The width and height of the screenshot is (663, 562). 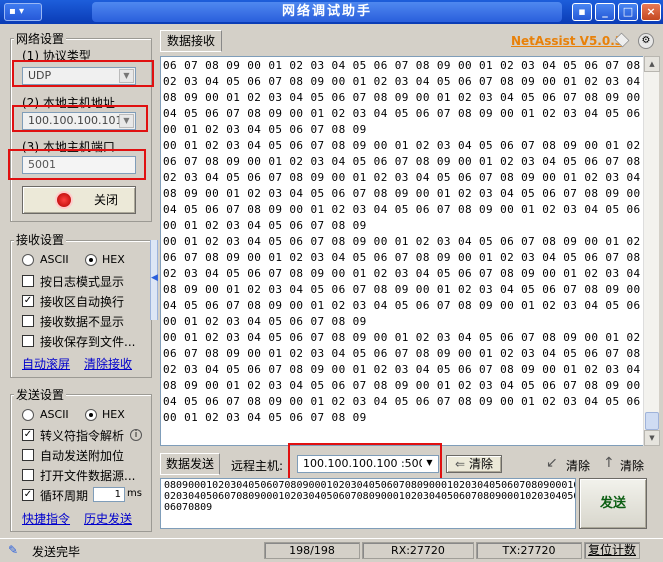 What do you see at coordinates (552, 463) in the screenshot?
I see `arrow-down-icon: ↙` at bounding box center [552, 463].